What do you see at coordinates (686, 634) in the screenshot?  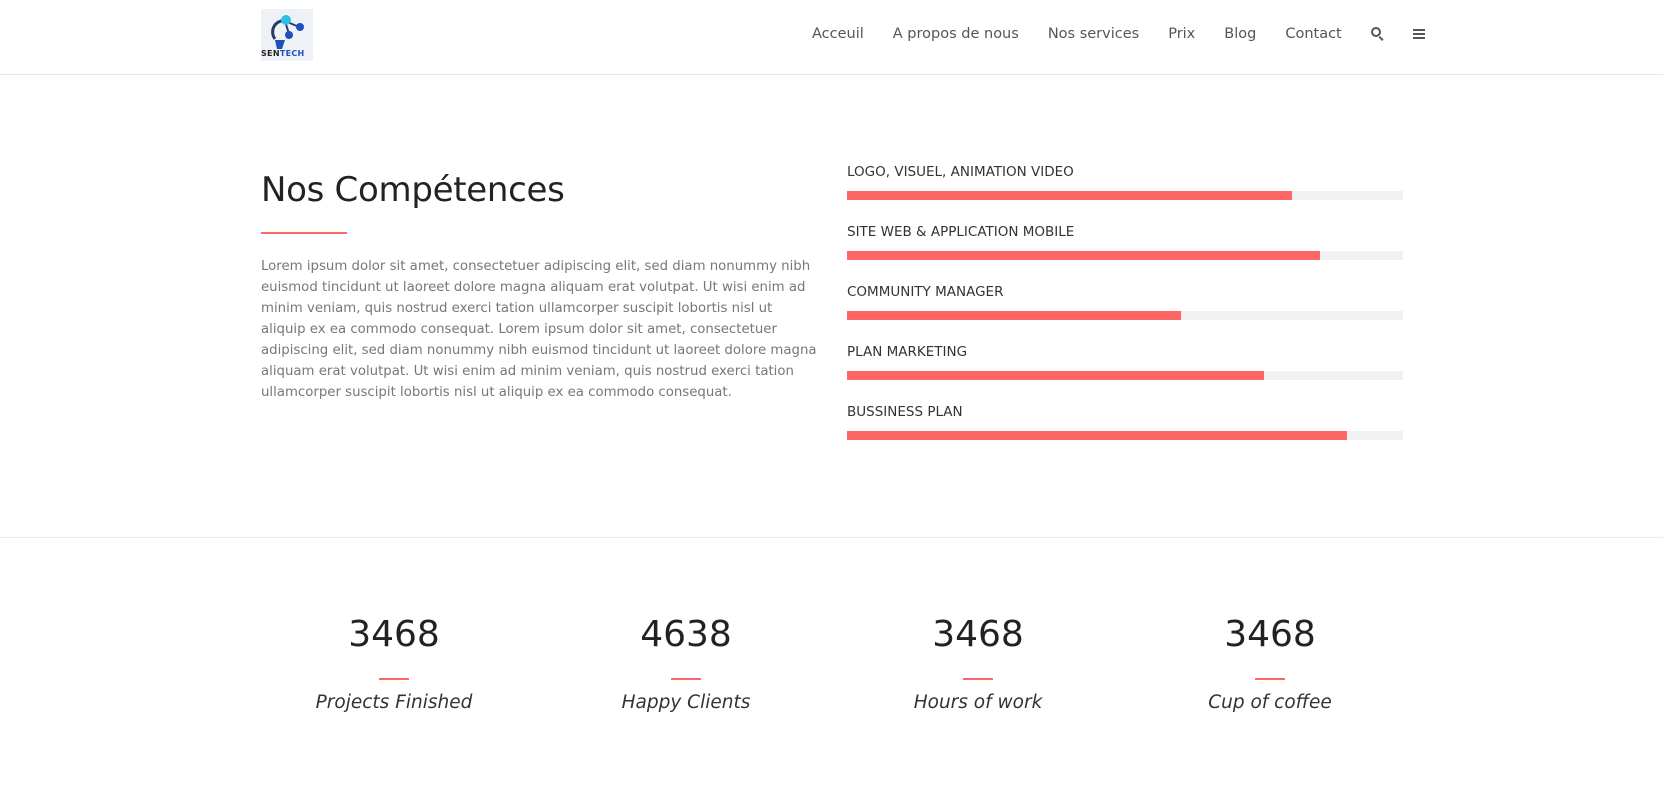 I see `counter-value: 4638` at bounding box center [686, 634].